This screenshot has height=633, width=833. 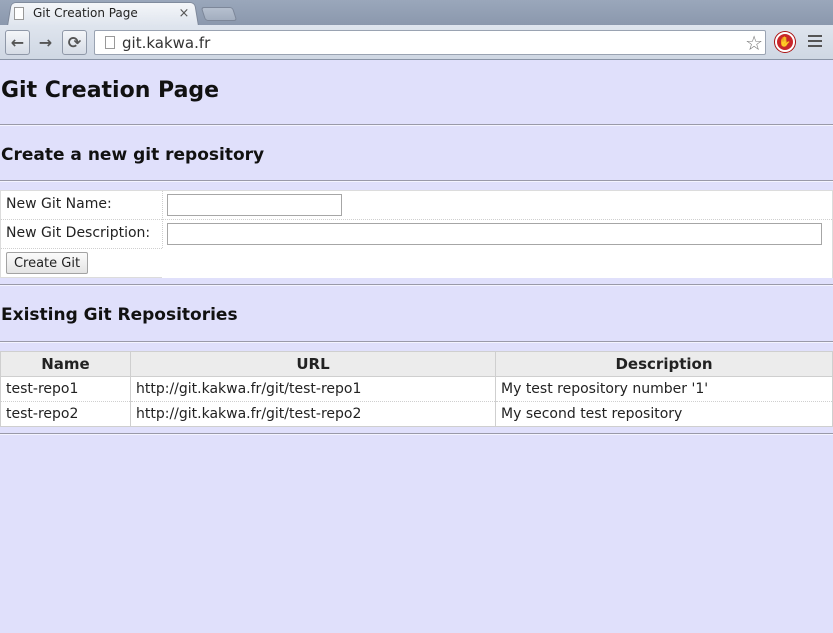 I want to click on table-header-row: Name URL Description, so click(x=416, y=364).